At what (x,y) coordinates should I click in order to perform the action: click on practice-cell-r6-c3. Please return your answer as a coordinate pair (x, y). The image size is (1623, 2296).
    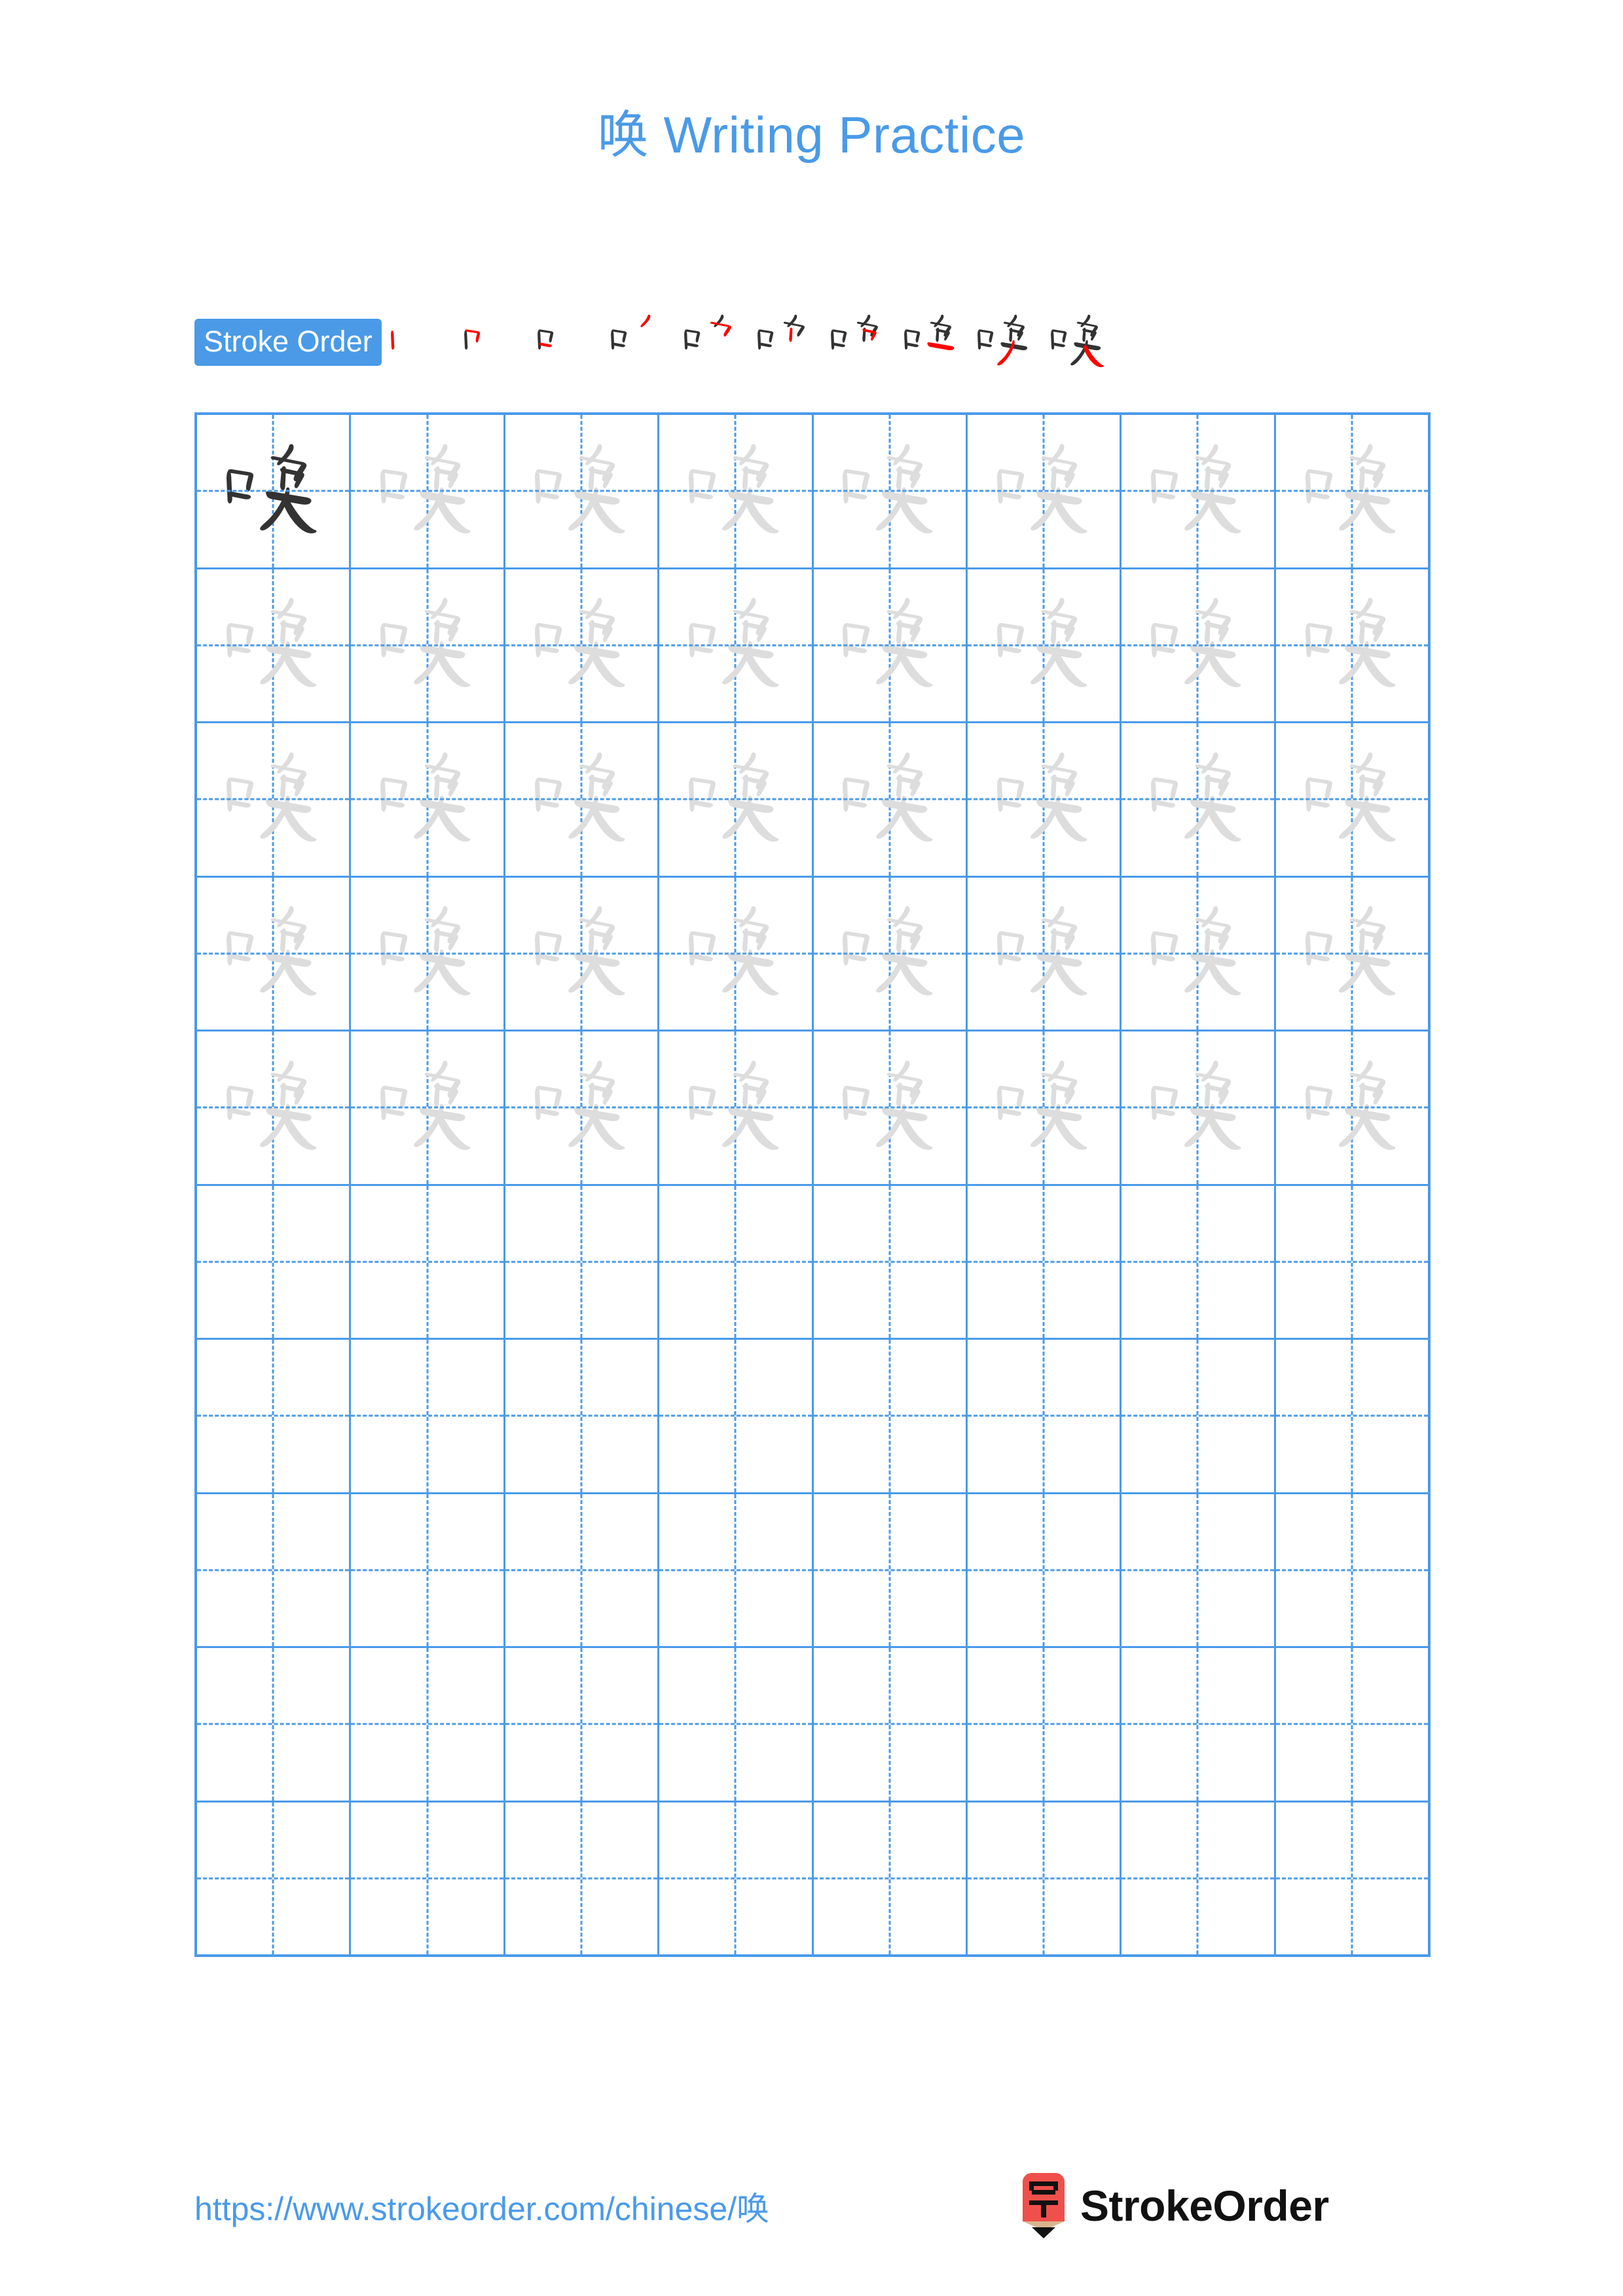
    Looking at the image, I should click on (582, 1261).